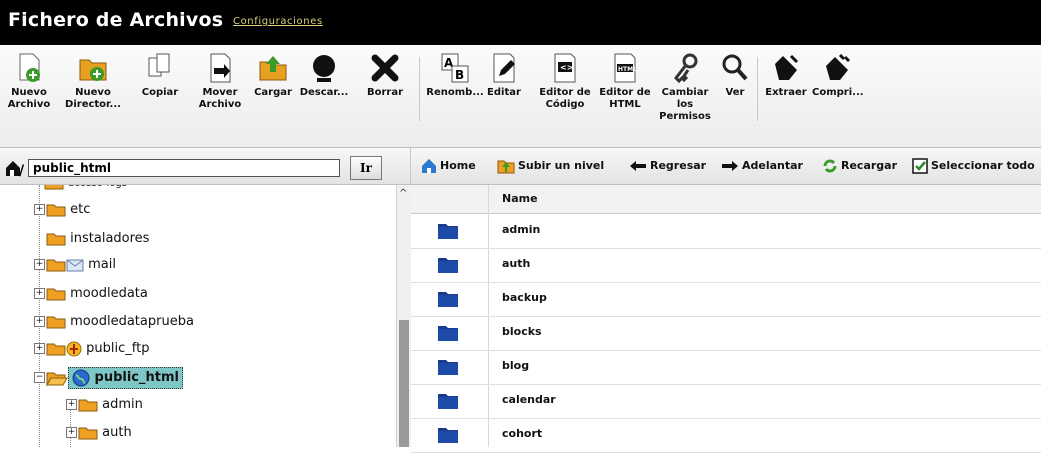 Image resolution: width=1041 pixels, height=453 pixels. Describe the element at coordinates (529, 399) in the screenshot. I see `file-name: calendar` at that location.